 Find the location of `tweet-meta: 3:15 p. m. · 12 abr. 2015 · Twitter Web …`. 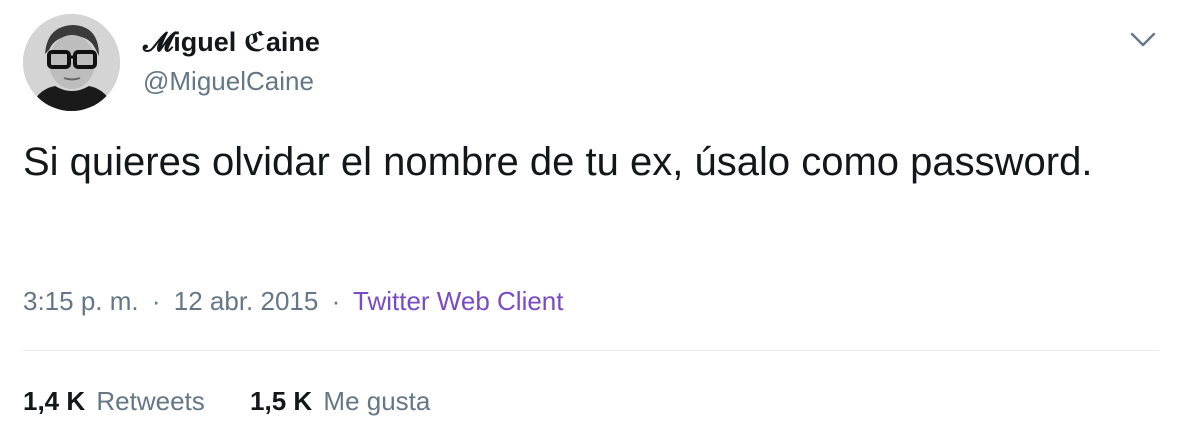

tweet-meta: 3:15 p. m. · 12 abr. 2015 · Twitter Web … is located at coordinates (293, 301).